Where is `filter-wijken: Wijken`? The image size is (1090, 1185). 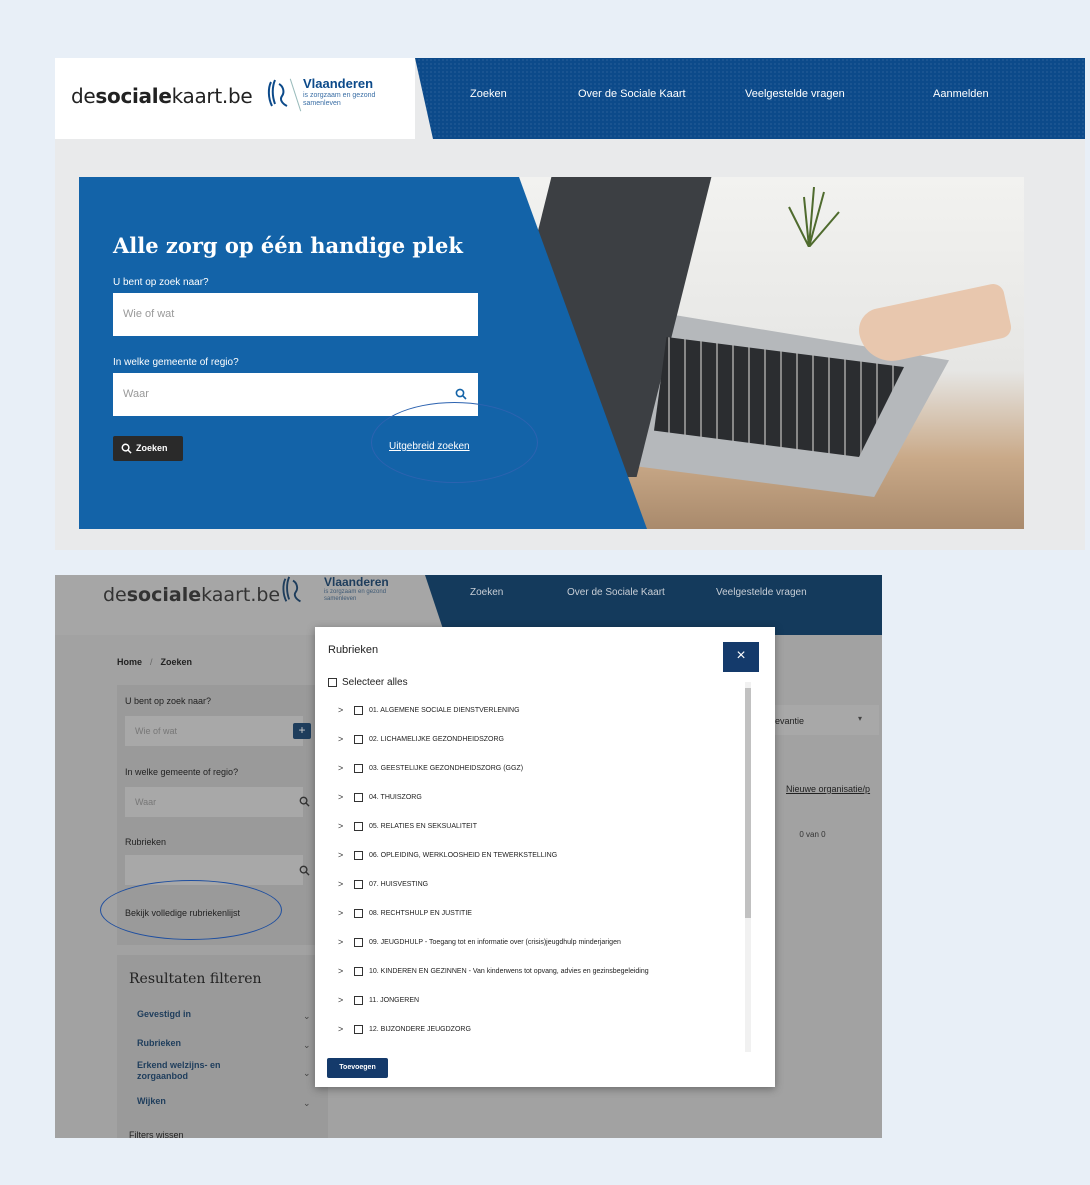
filter-wijken: Wijken is located at coordinates (151, 1101).